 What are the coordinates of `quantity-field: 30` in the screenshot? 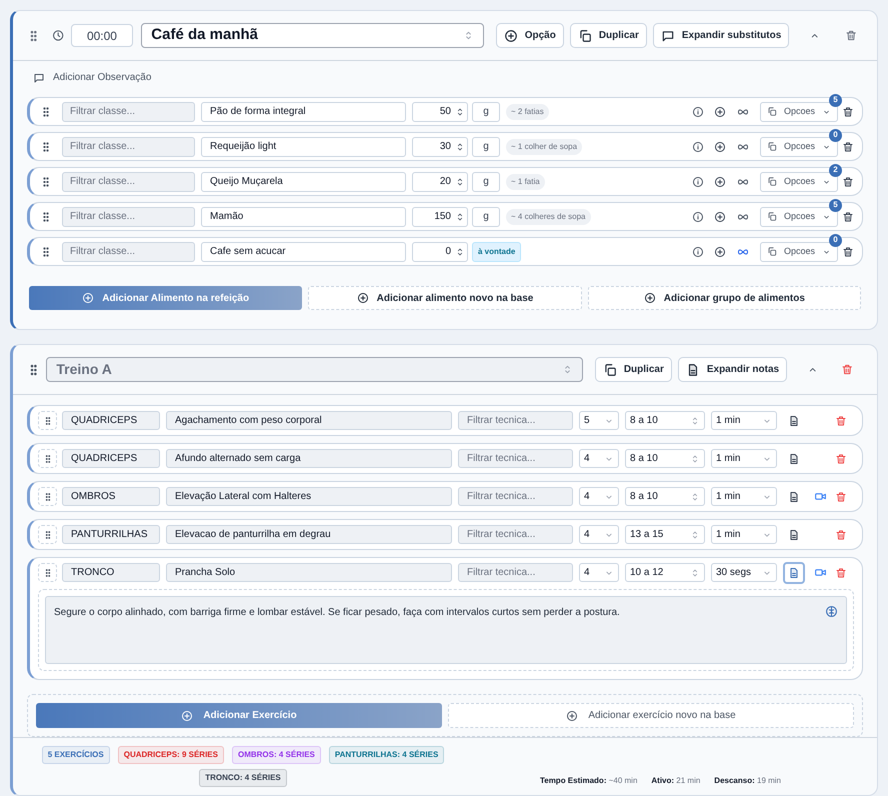 It's located at (440, 146).